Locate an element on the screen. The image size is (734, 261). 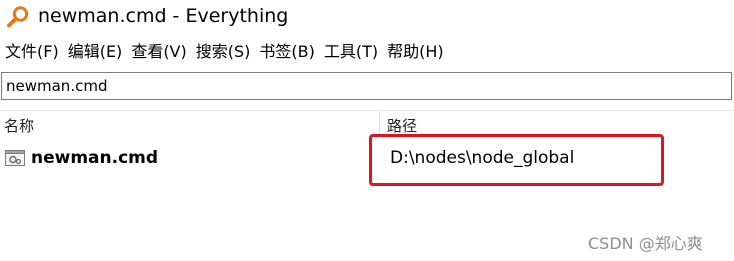
magnifier-icon is located at coordinates (18, 17).